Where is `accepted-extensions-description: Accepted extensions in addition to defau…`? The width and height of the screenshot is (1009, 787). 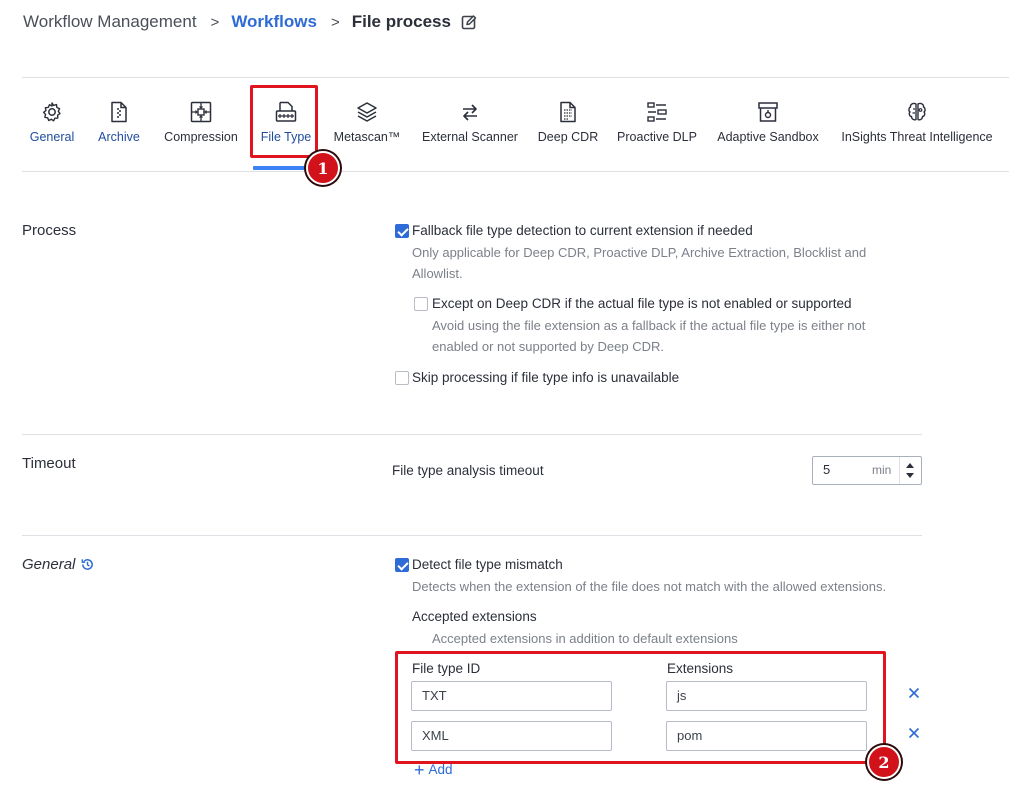 accepted-extensions-description: Accepted extensions in addition to defau… is located at coordinates (585, 638).